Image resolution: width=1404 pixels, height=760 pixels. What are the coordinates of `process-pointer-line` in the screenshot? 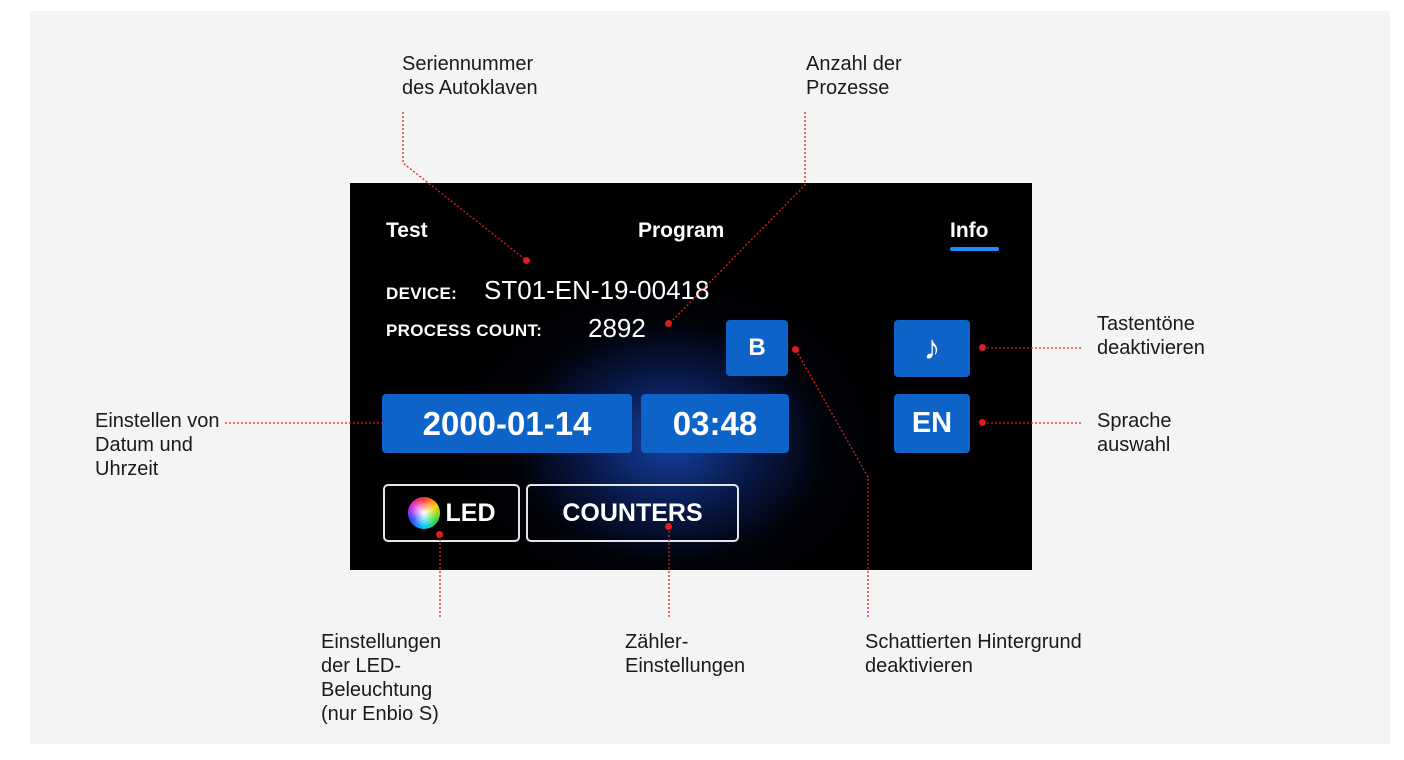 It's located at (737, 218).